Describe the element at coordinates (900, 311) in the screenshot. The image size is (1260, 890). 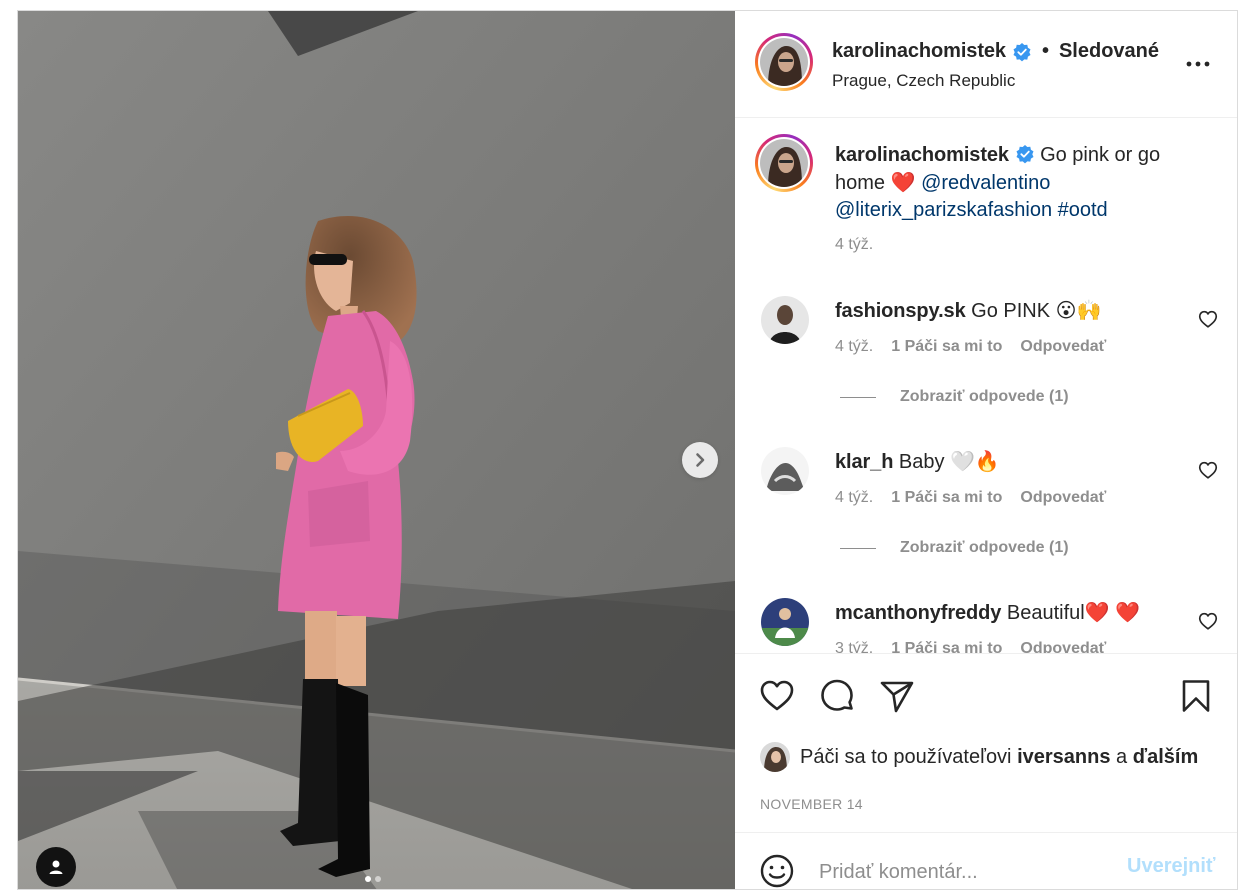
I see `comment-username: fashionspy.sk` at that location.